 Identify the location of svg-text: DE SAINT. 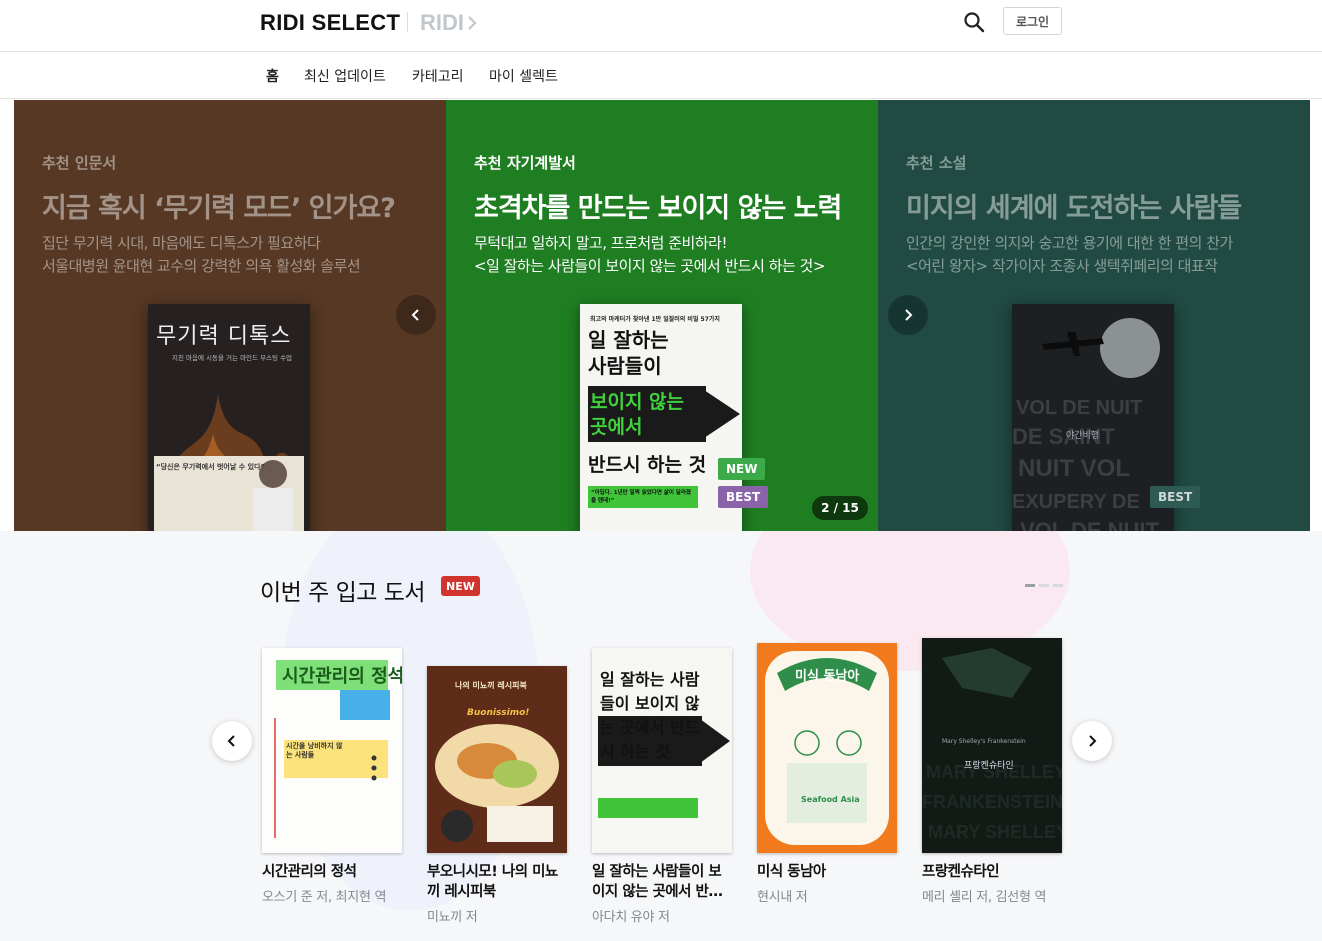
(1063, 436).